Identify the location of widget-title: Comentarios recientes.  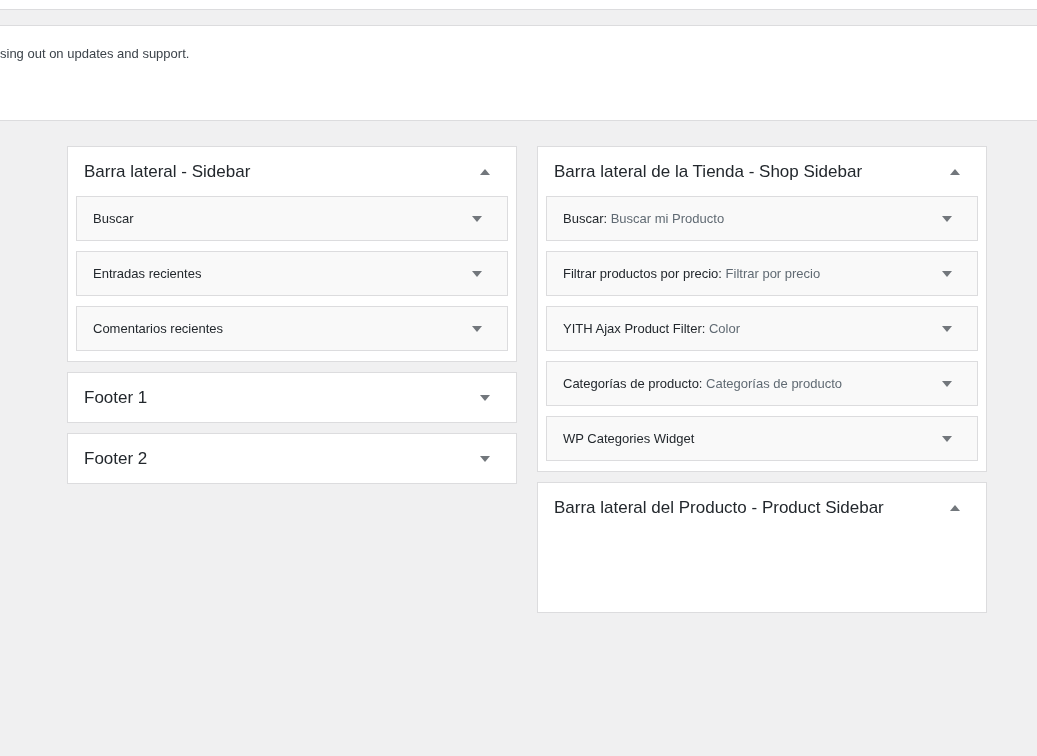
(158, 328).